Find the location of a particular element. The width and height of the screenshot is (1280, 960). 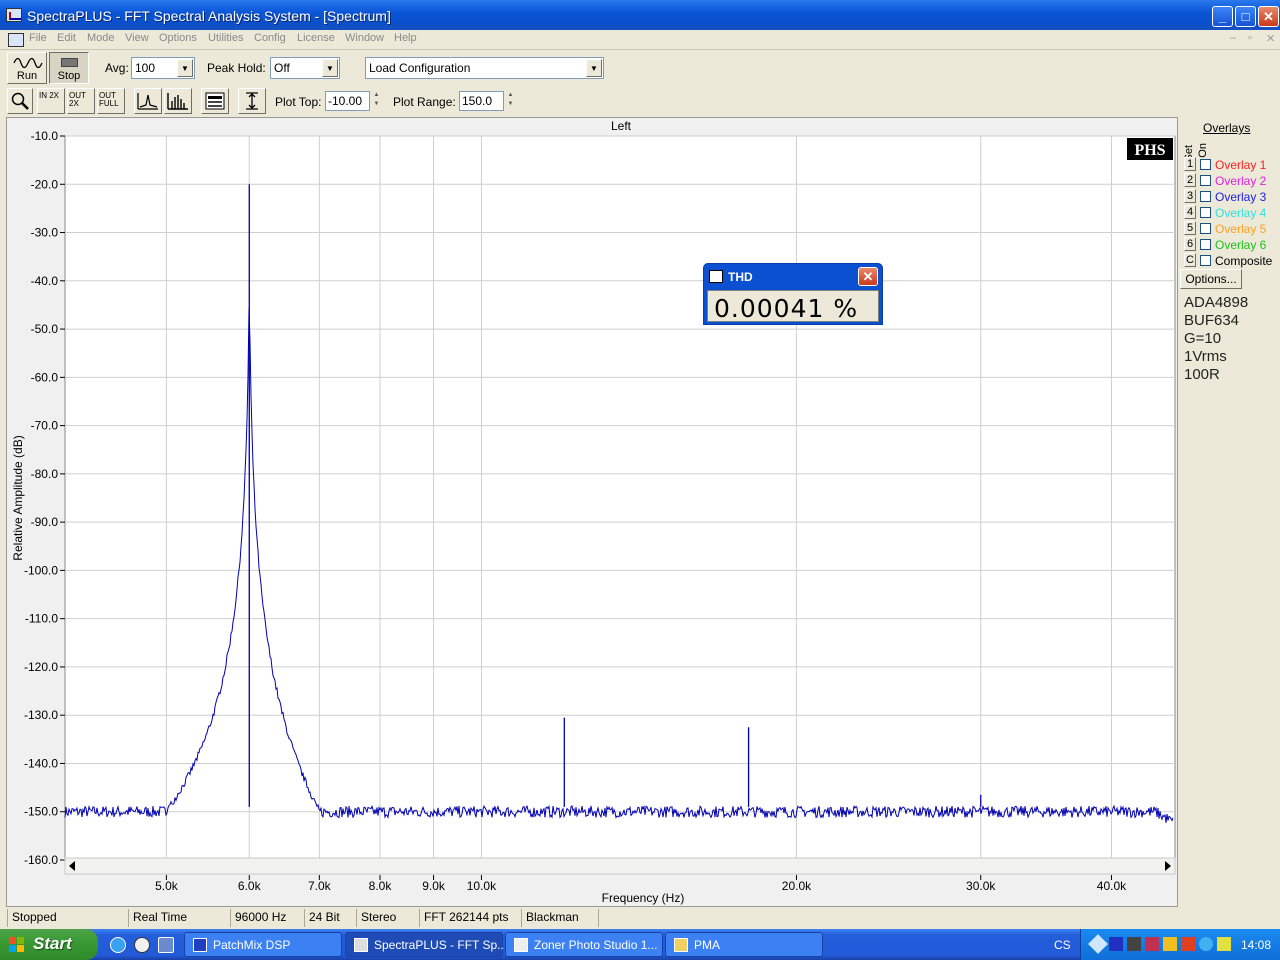

overlay-set-button: 6 is located at coordinates (1190, 244).